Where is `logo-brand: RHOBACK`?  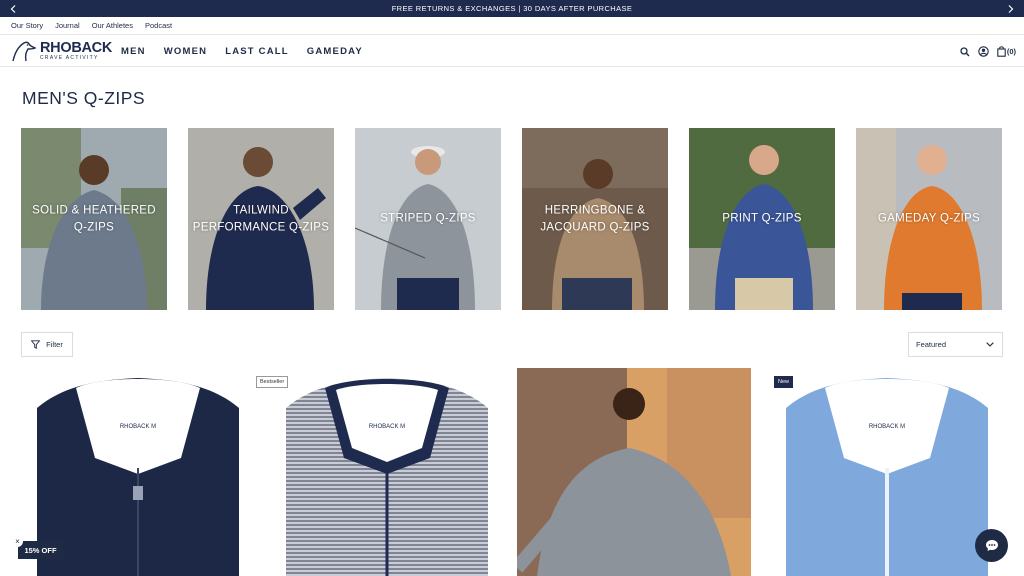 logo-brand: RHOBACK is located at coordinates (76, 47).